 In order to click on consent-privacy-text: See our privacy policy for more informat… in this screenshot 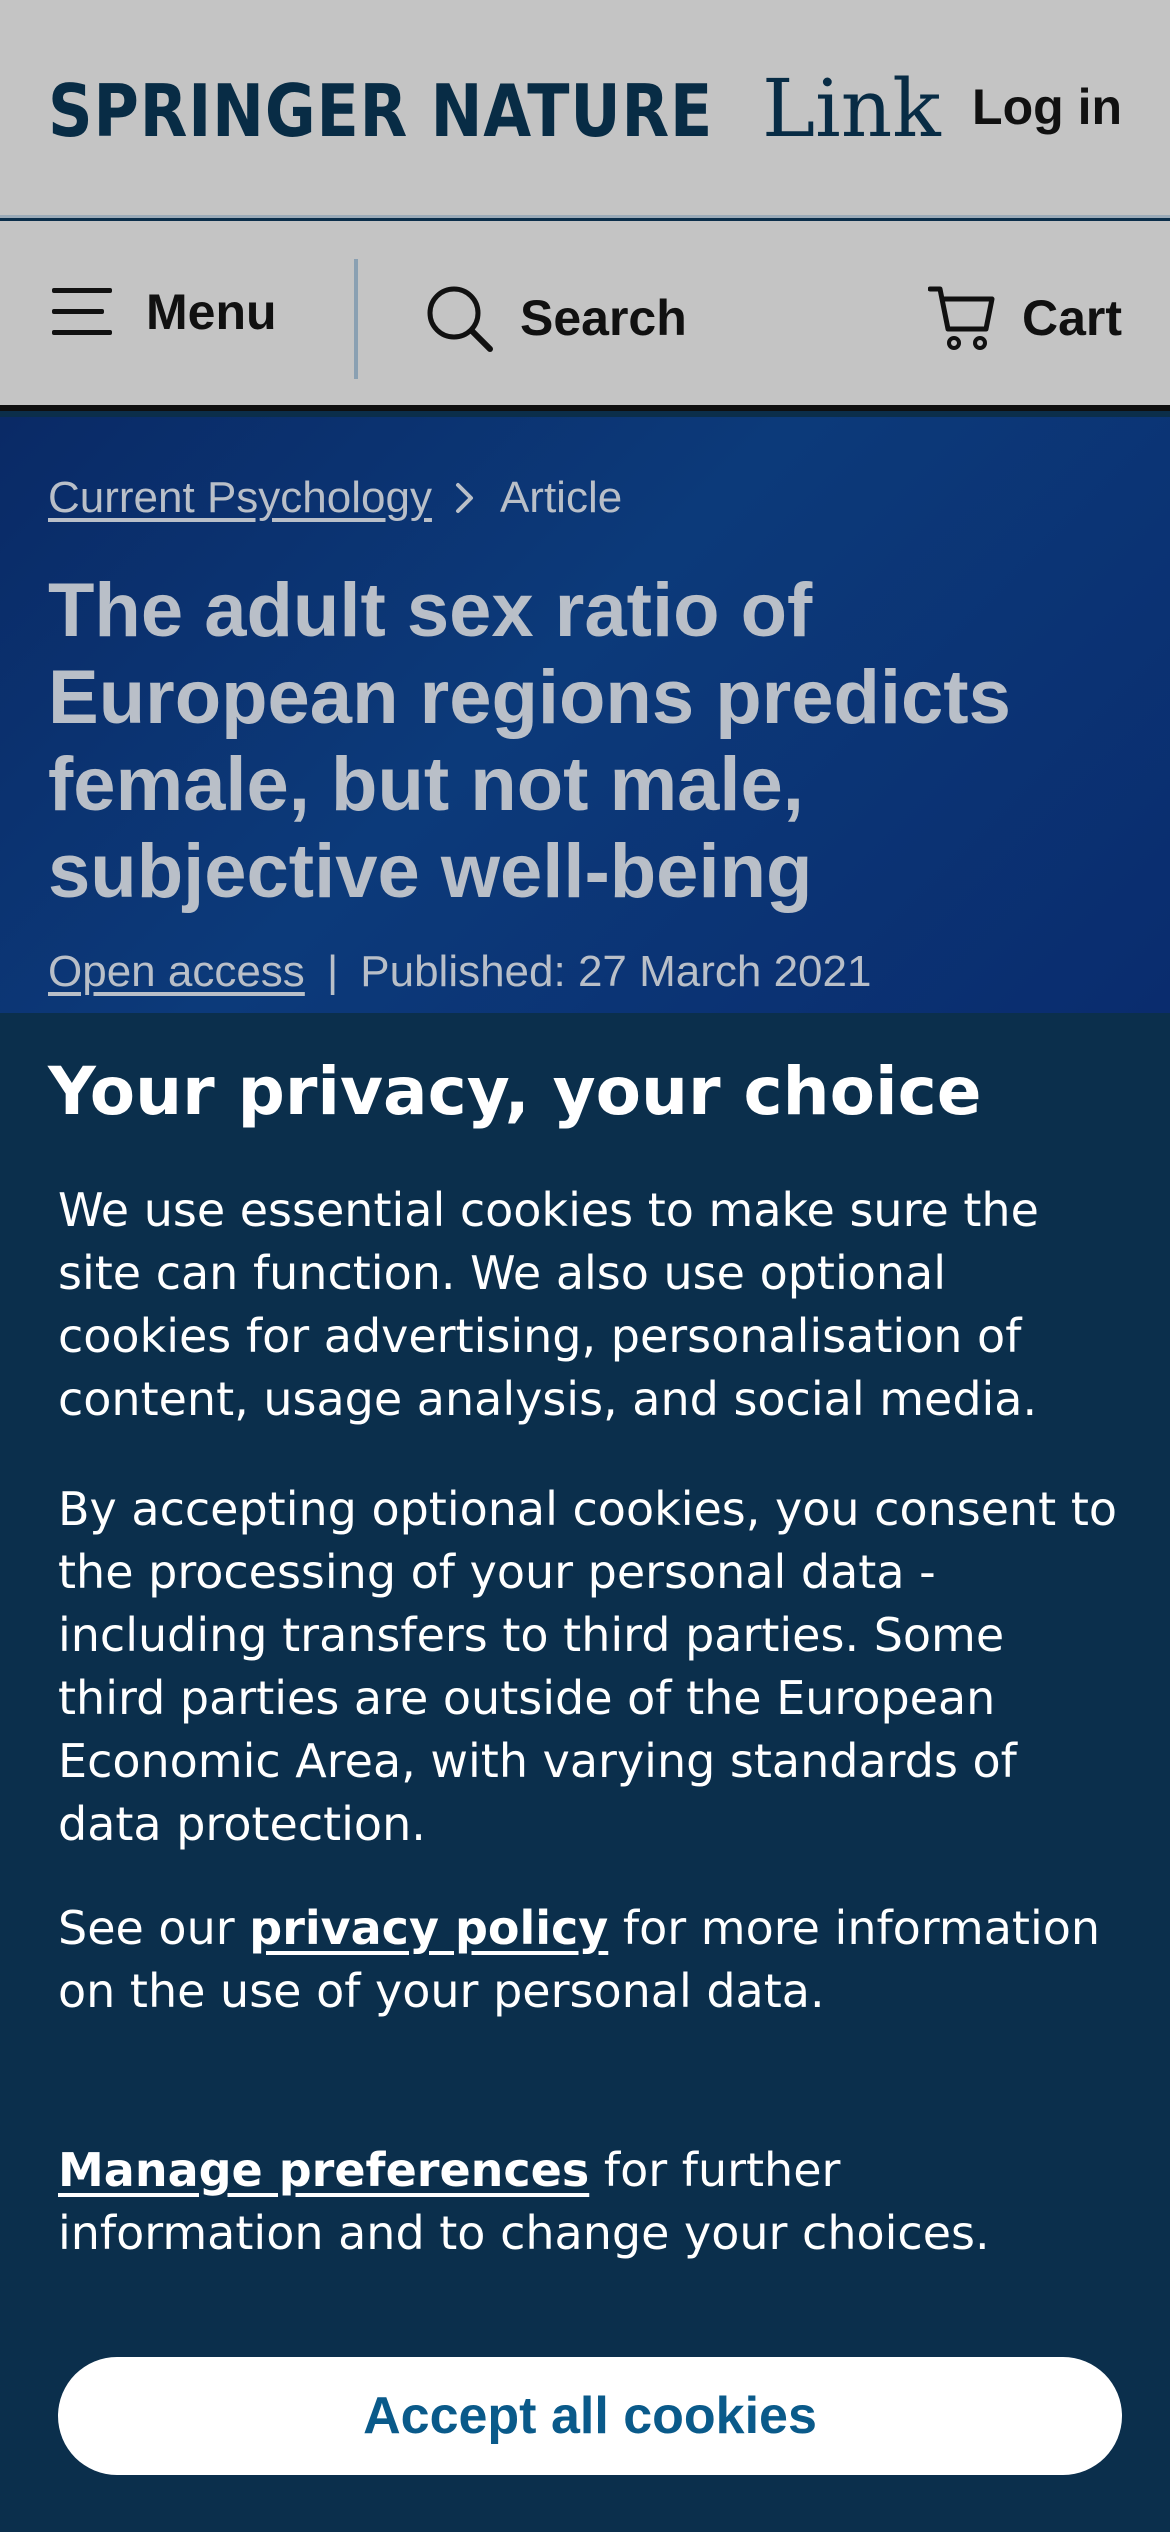, I will do `click(588, 1960)`.